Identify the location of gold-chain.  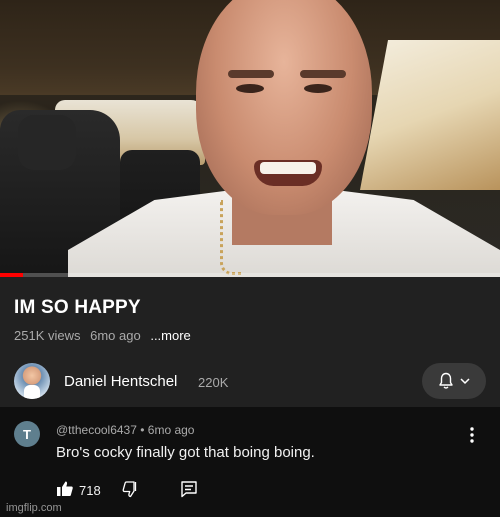
(231, 237).